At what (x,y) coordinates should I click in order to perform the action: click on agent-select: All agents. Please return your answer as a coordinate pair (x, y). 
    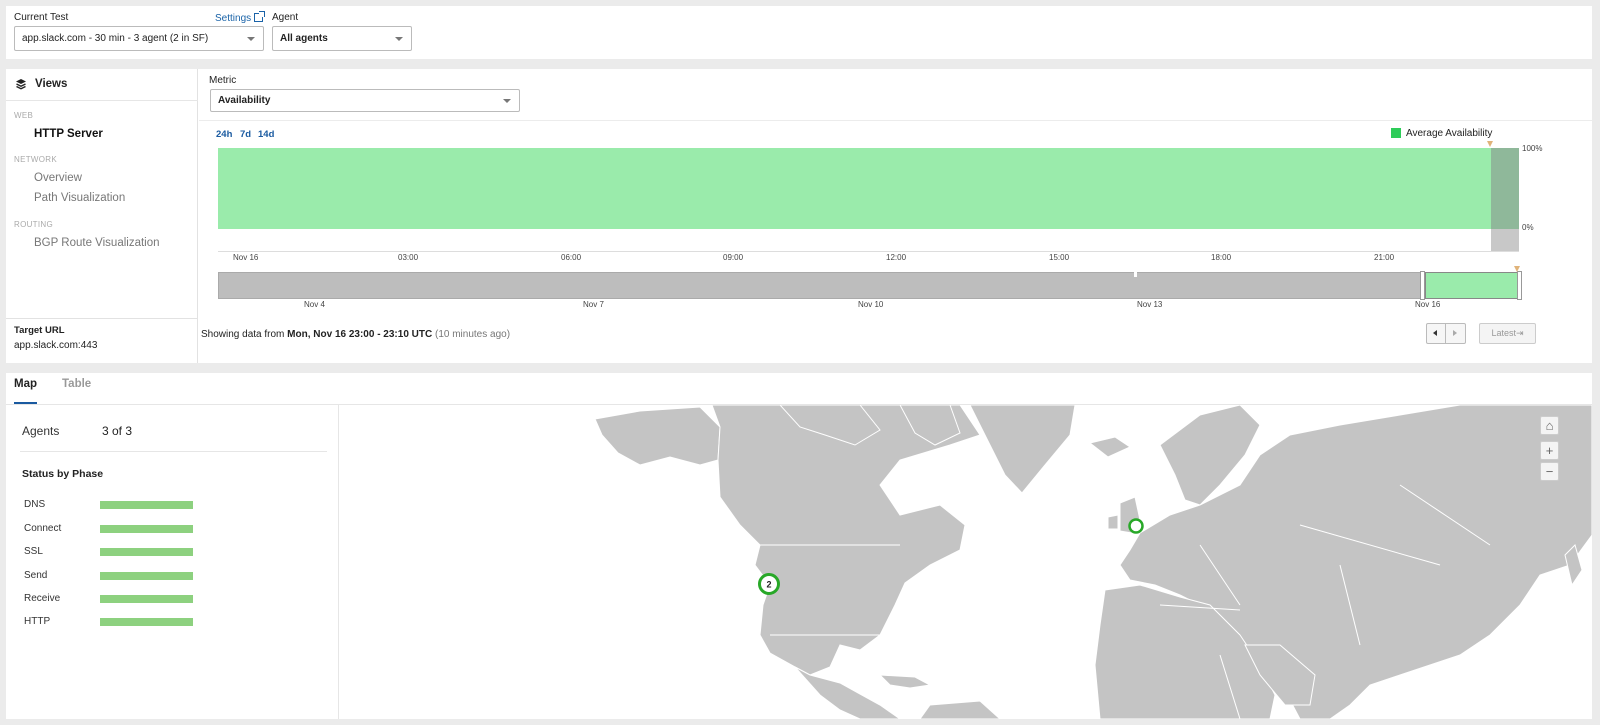
    Looking at the image, I should click on (342, 38).